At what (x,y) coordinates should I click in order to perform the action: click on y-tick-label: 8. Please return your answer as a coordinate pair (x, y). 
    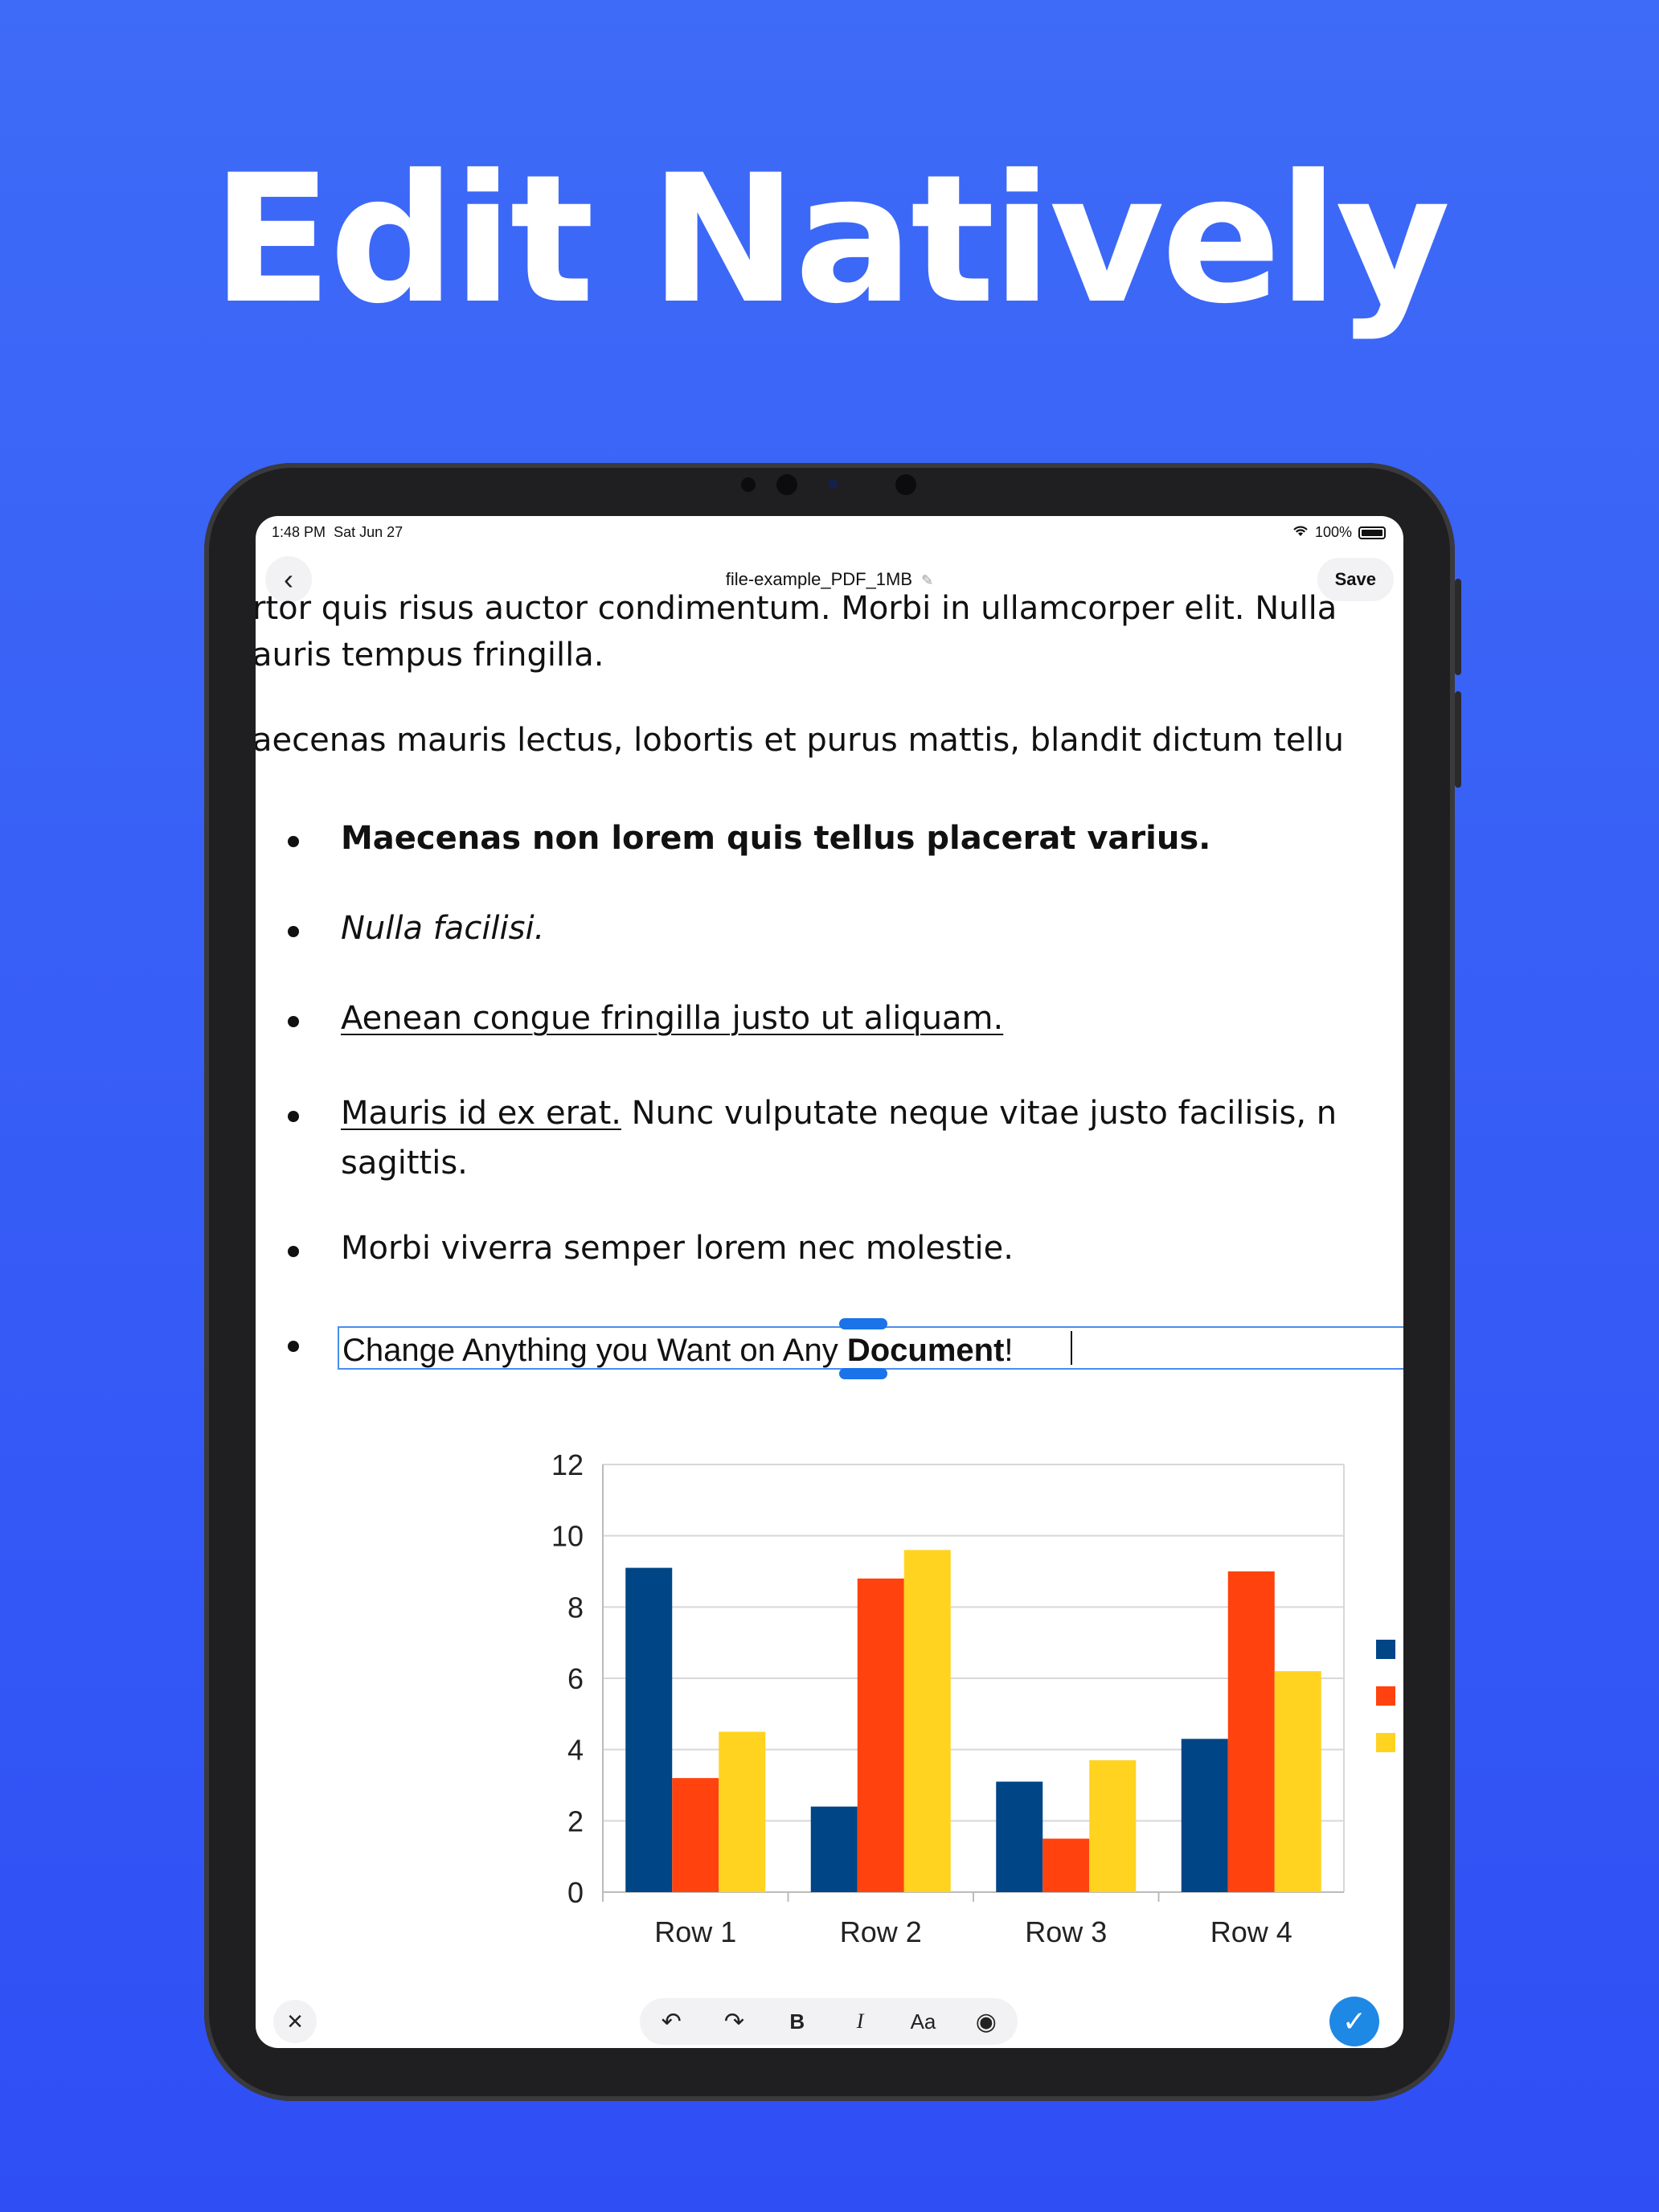
    Looking at the image, I should click on (575, 1607).